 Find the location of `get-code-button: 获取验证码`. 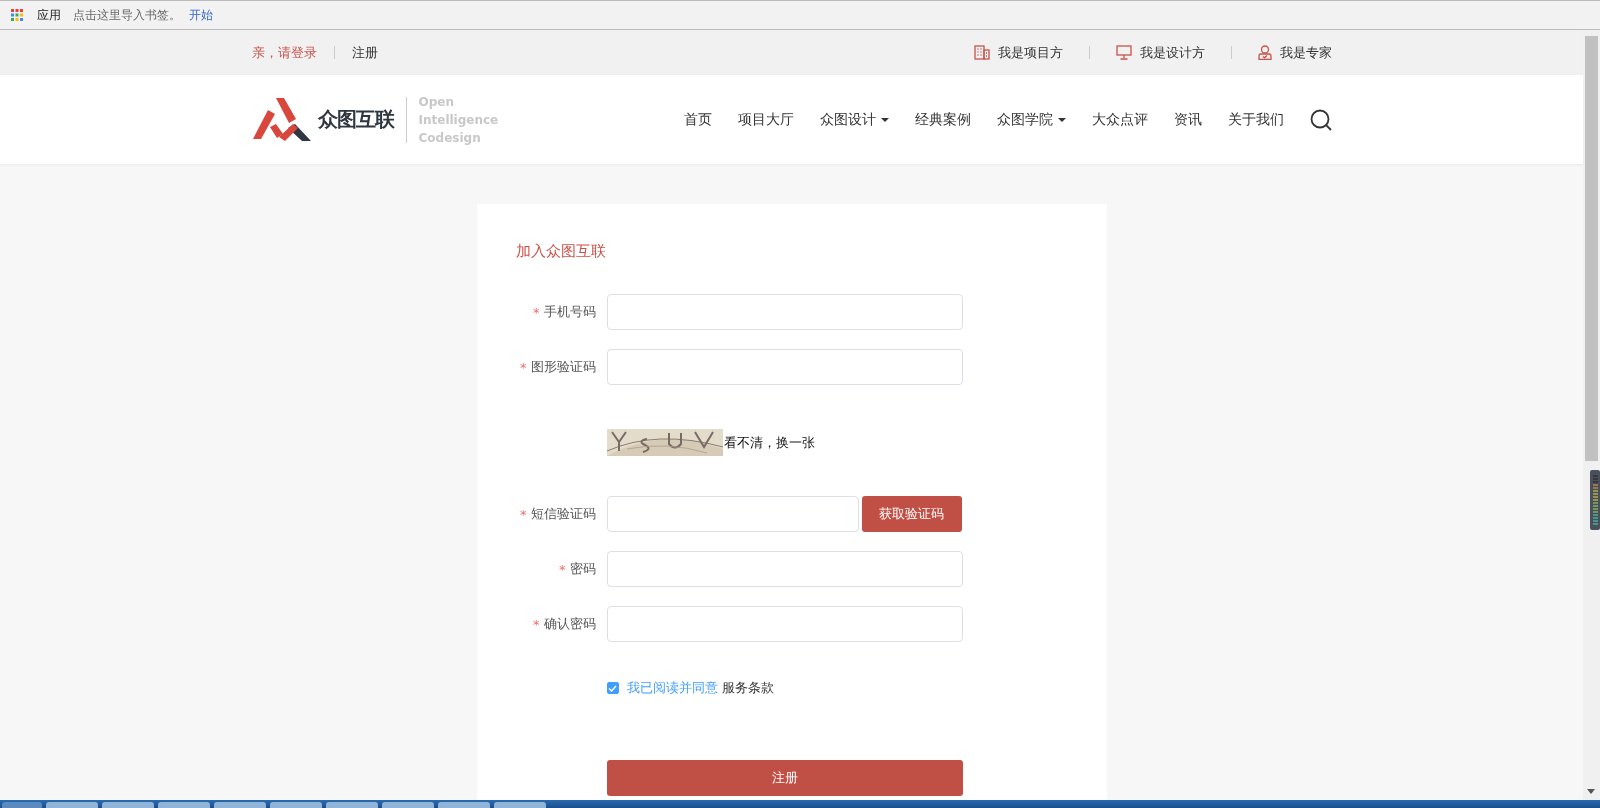

get-code-button: 获取验证码 is located at coordinates (911, 514).